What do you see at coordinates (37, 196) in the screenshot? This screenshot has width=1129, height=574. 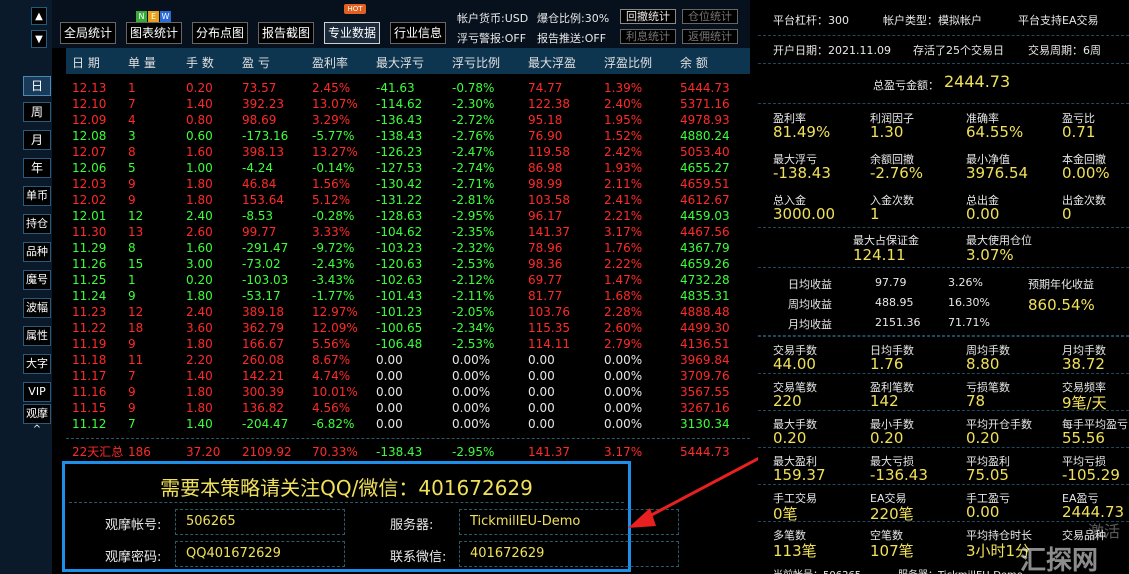 I see `left-nav-item: 单币` at bounding box center [37, 196].